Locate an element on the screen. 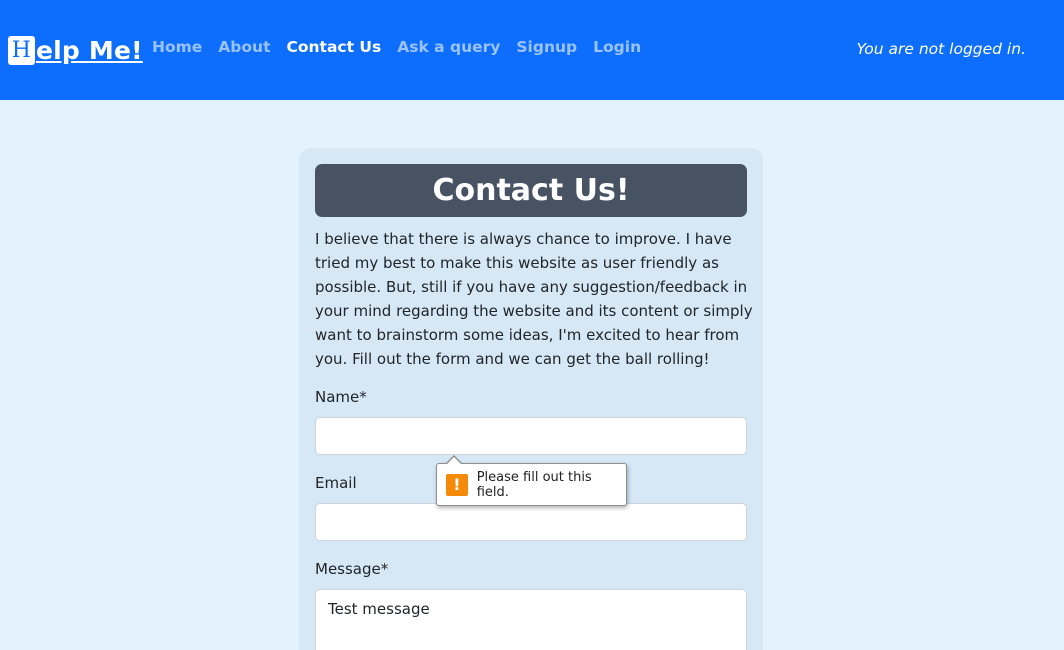  brand-logo-icon: H is located at coordinates (21, 50).